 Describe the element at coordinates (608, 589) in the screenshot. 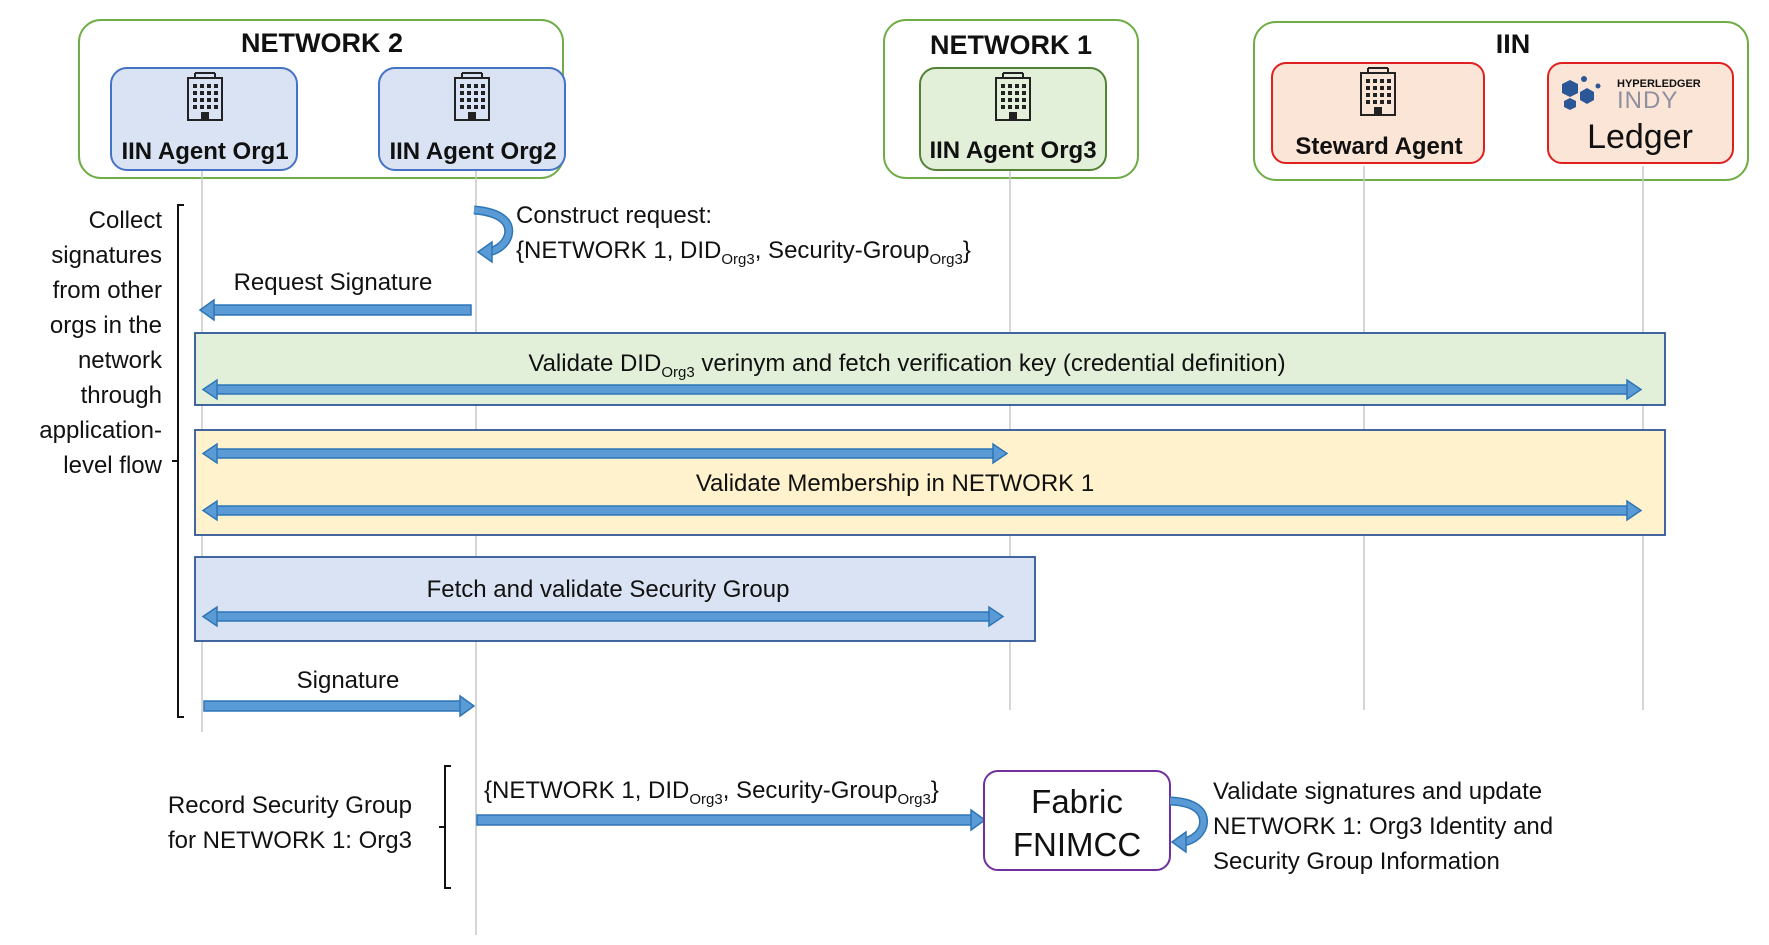

I see `fetch-security-group-label: Fetch and validate Security Group` at that location.